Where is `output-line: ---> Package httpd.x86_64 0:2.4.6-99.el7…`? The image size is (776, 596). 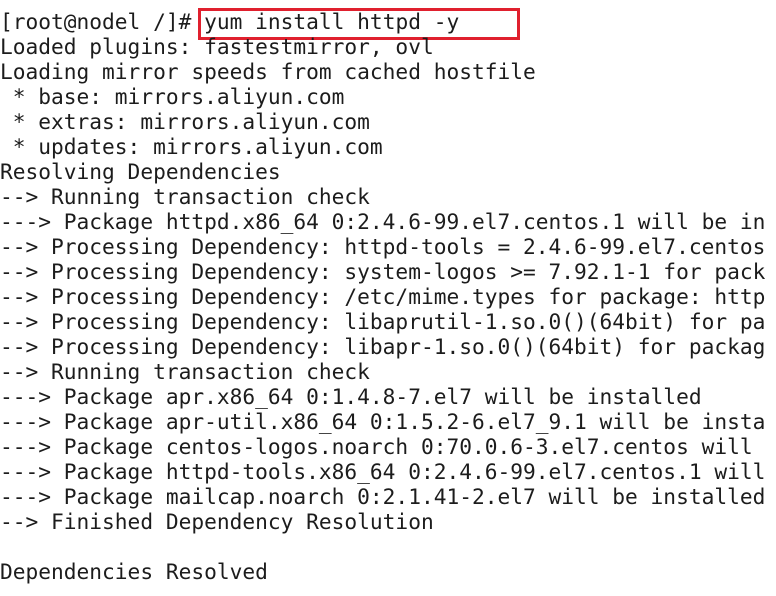 output-line: ---> Package httpd.x86_64 0:2.4.6-99.el7… is located at coordinates (383, 221).